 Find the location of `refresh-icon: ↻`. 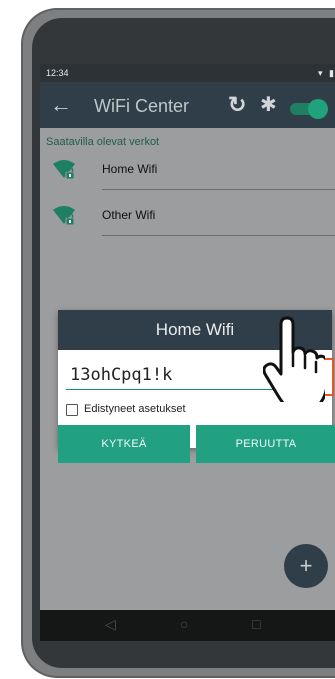

refresh-icon: ↻ is located at coordinates (237, 105).